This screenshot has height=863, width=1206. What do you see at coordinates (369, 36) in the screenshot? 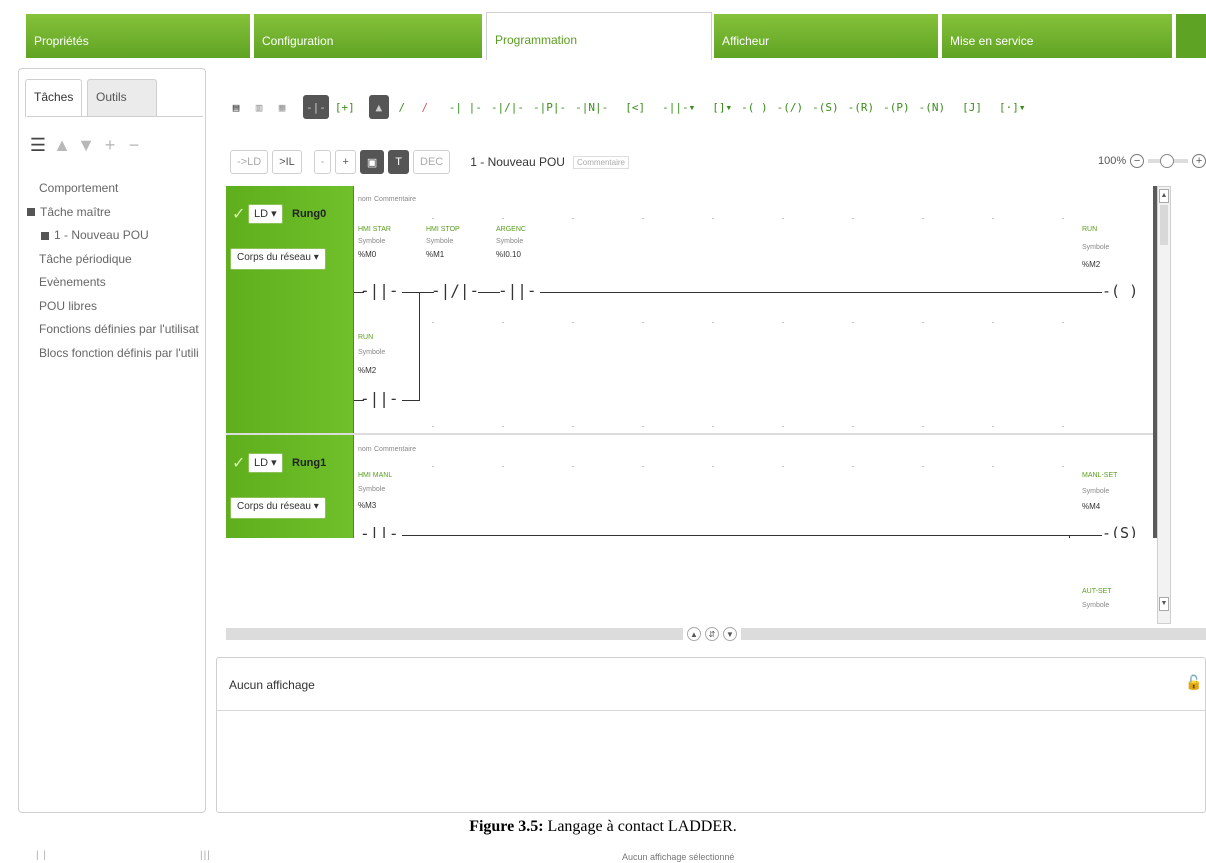
I see `tab-configuration: Configuration` at bounding box center [369, 36].